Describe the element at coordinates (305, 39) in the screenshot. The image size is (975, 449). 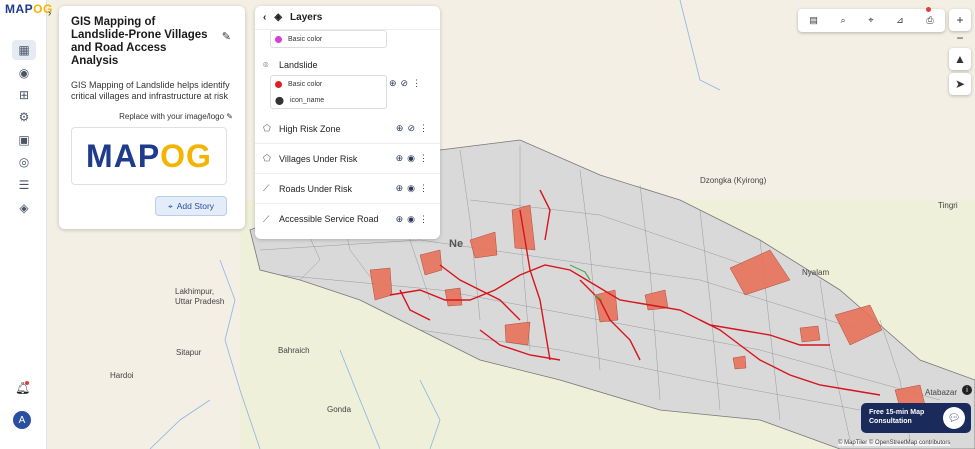
I see `style-label: Basic color` at that location.